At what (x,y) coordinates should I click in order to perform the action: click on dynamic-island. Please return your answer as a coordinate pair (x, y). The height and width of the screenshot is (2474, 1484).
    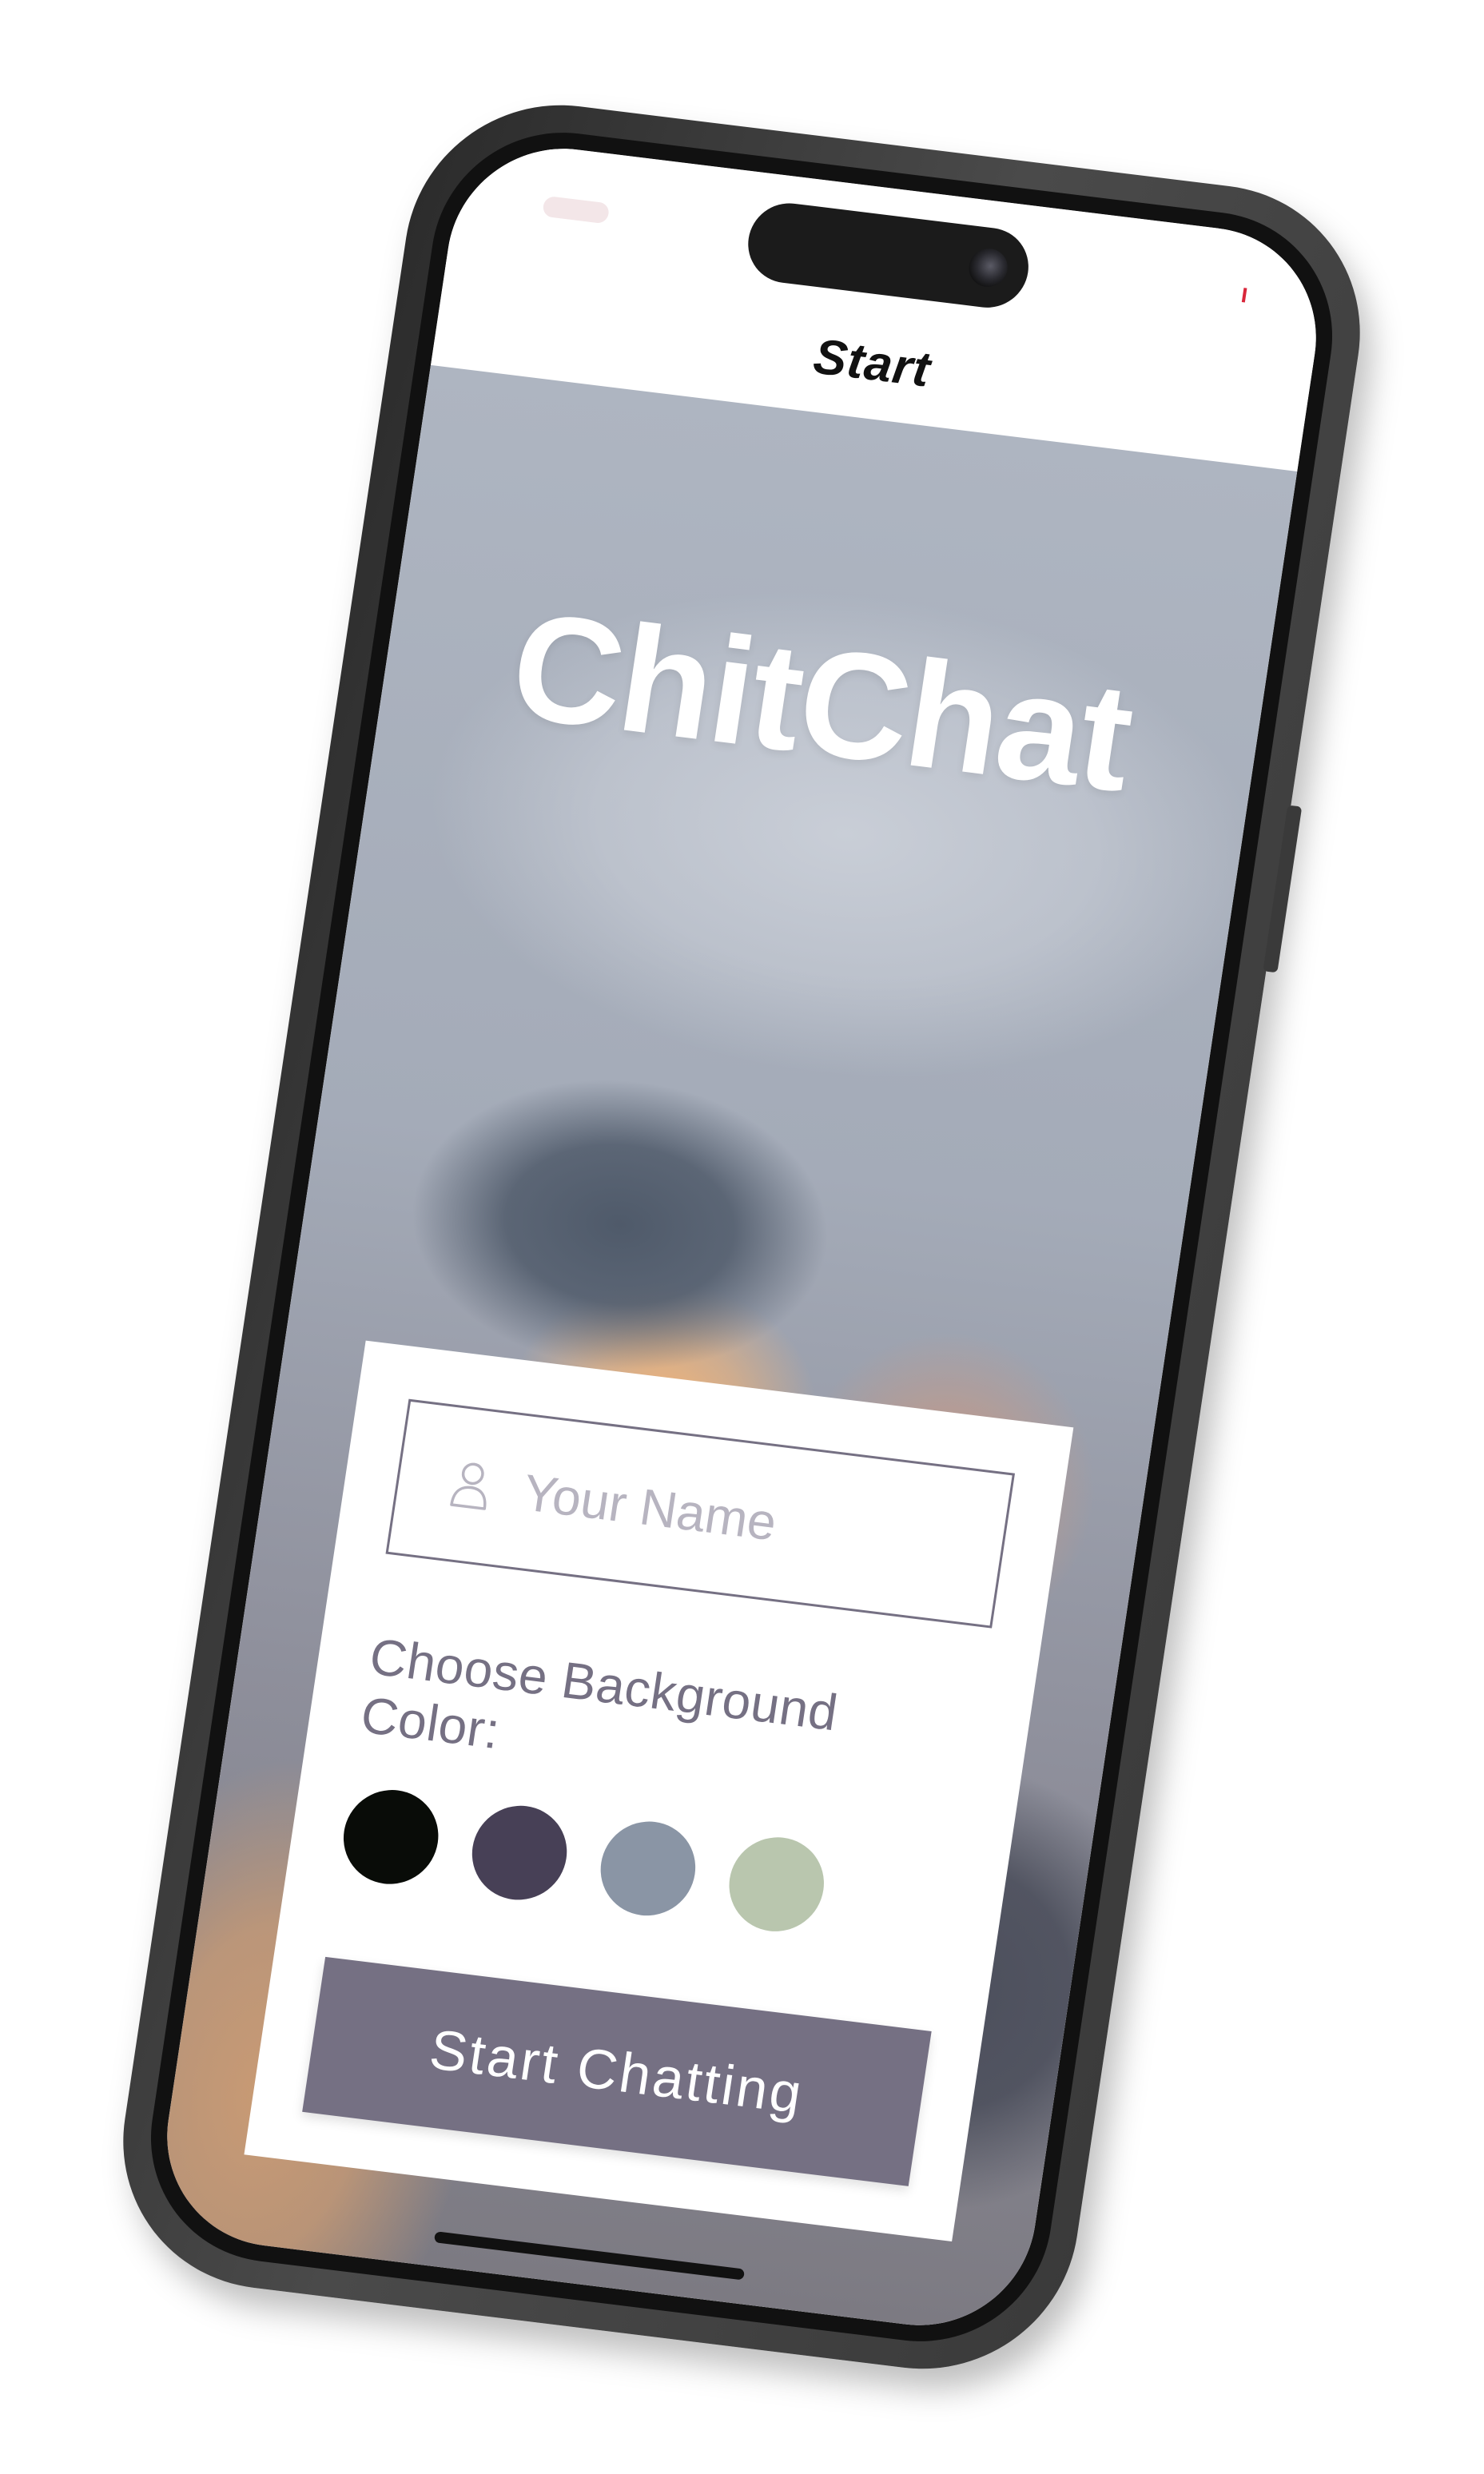
    Looking at the image, I should click on (888, 255).